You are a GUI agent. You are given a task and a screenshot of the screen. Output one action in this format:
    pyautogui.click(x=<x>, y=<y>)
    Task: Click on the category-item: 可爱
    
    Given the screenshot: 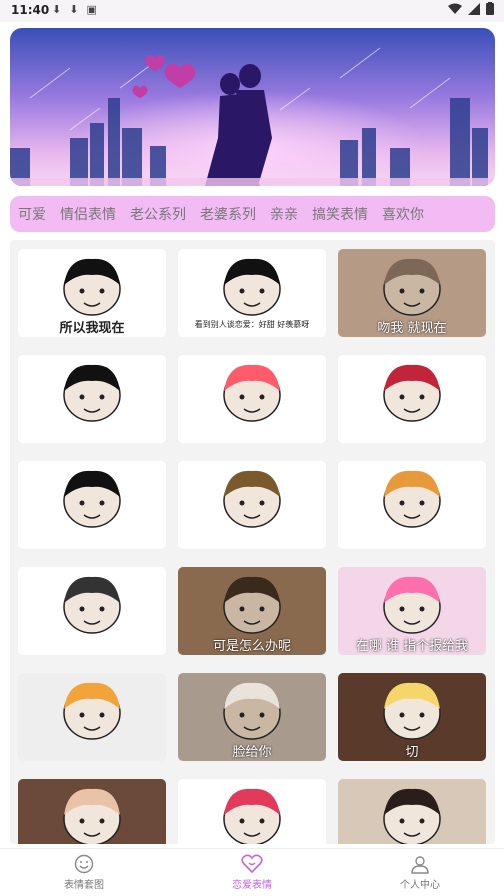 What is the action you would take?
    pyautogui.click(x=32, y=214)
    